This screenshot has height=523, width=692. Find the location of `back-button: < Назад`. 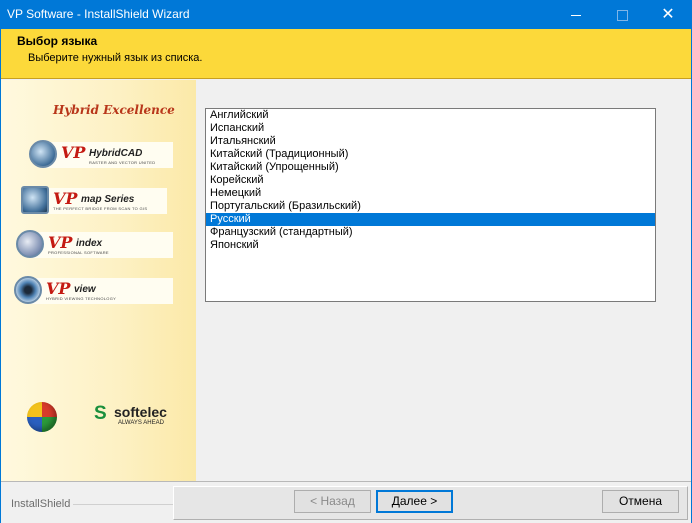

back-button: < Назад is located at coordinates (332, 501).